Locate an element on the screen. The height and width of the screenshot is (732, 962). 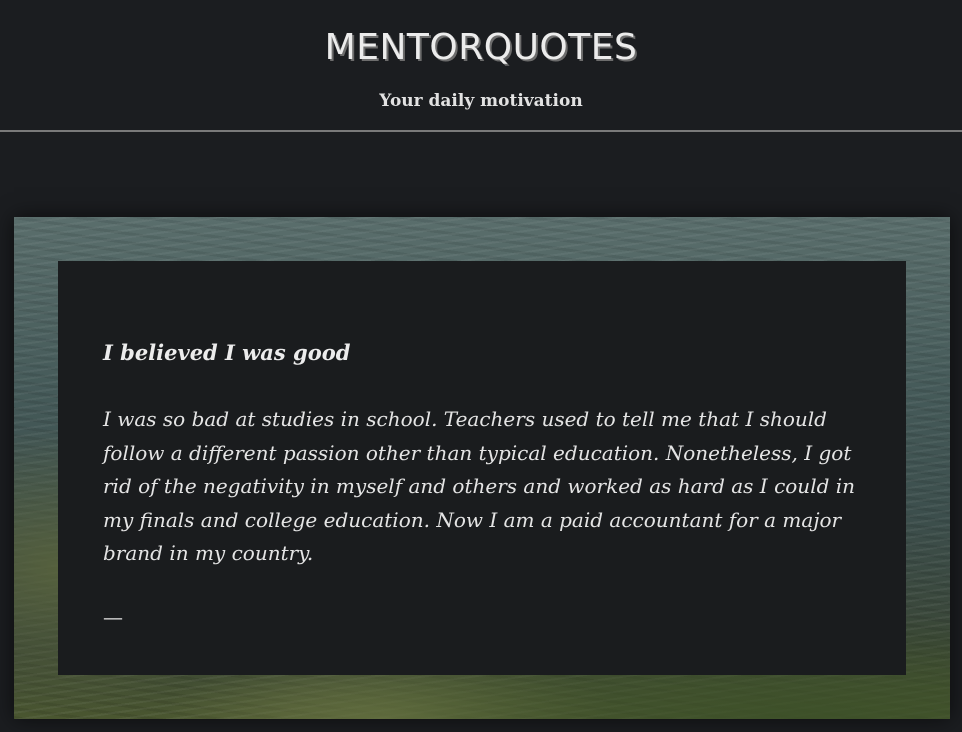
site-title: MENTORQUOTES is located at coordinates (481, 48).